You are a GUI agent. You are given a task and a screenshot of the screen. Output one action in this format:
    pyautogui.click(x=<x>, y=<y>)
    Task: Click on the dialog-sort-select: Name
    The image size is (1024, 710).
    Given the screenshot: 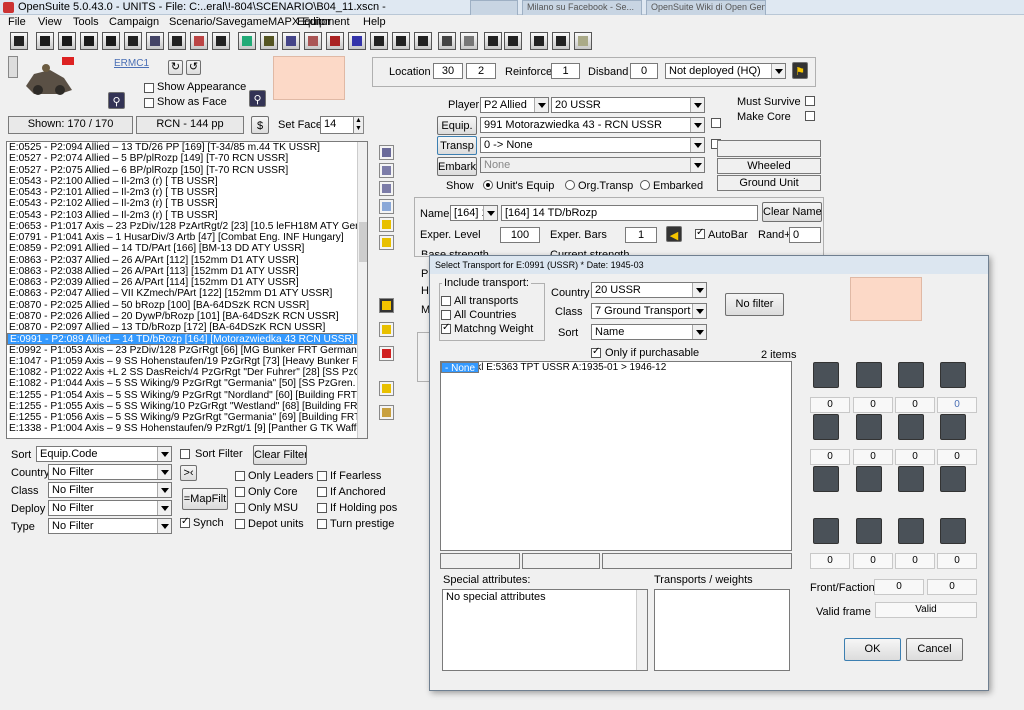 What is the action you would take?
    pyautogui.click(x=649, y=332)
    